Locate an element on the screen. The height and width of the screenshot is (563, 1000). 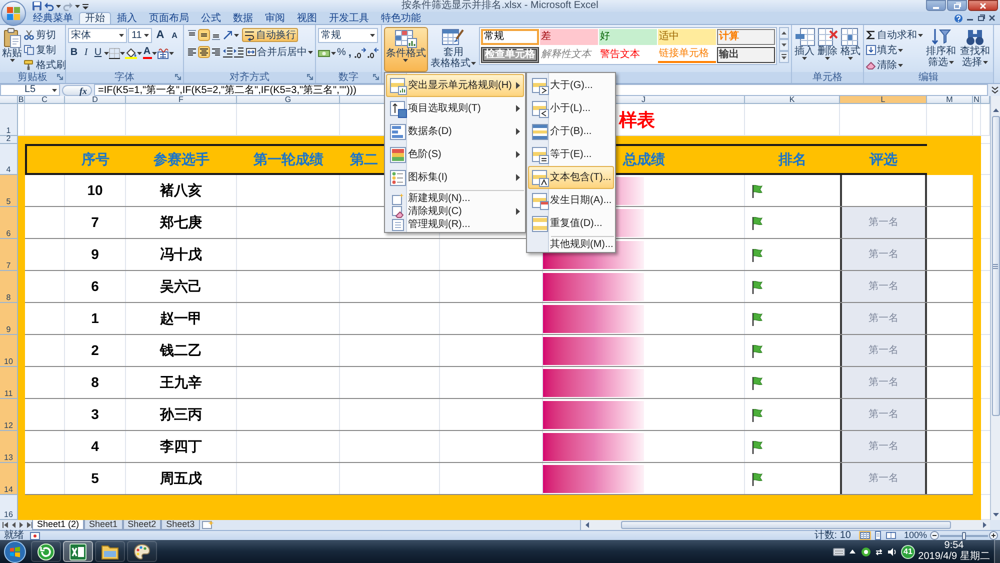
name-box: L5 is located at coordinates (30, 90).